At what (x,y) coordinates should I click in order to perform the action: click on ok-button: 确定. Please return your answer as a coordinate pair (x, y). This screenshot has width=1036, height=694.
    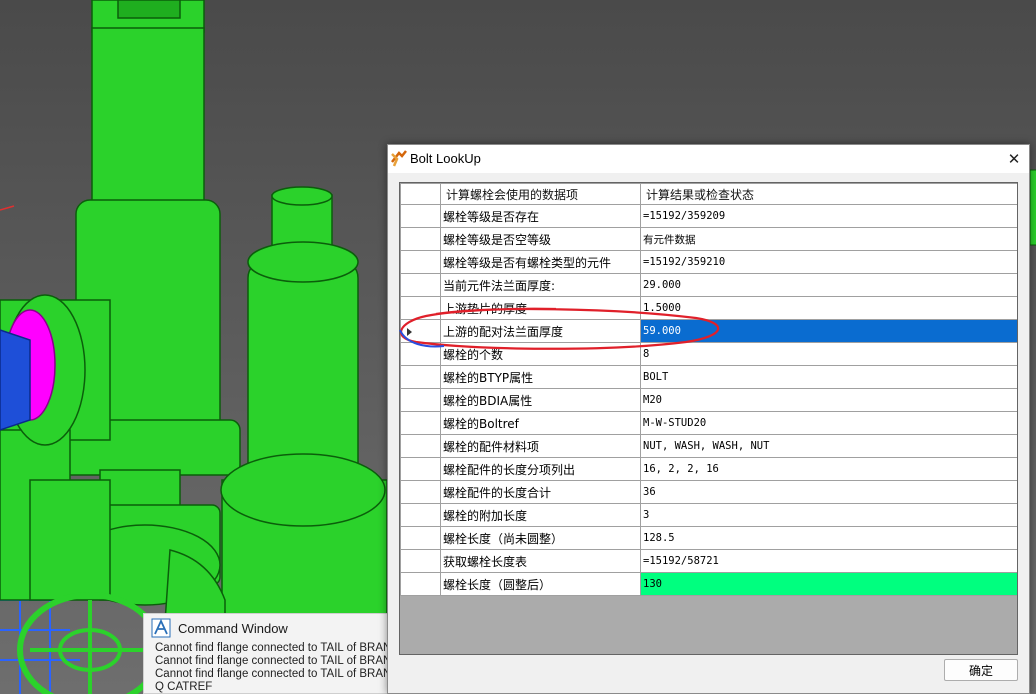
    Looking at the image, I should click on (981, 670).